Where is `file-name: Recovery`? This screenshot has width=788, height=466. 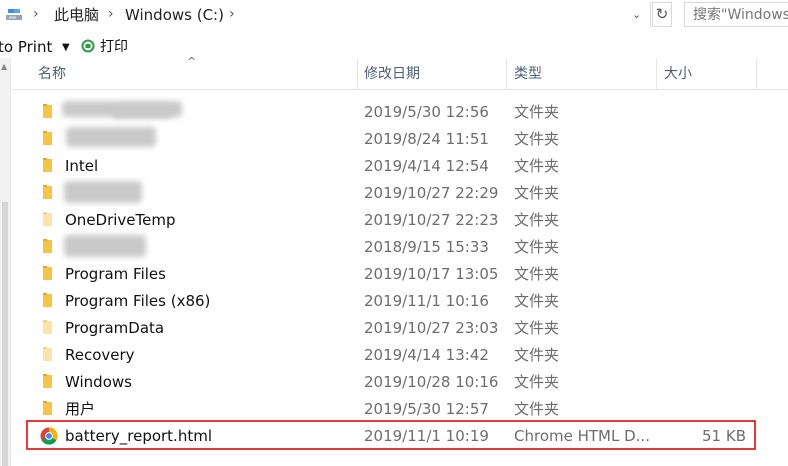
file-name: Recovery is located at coordinates (100, 355).